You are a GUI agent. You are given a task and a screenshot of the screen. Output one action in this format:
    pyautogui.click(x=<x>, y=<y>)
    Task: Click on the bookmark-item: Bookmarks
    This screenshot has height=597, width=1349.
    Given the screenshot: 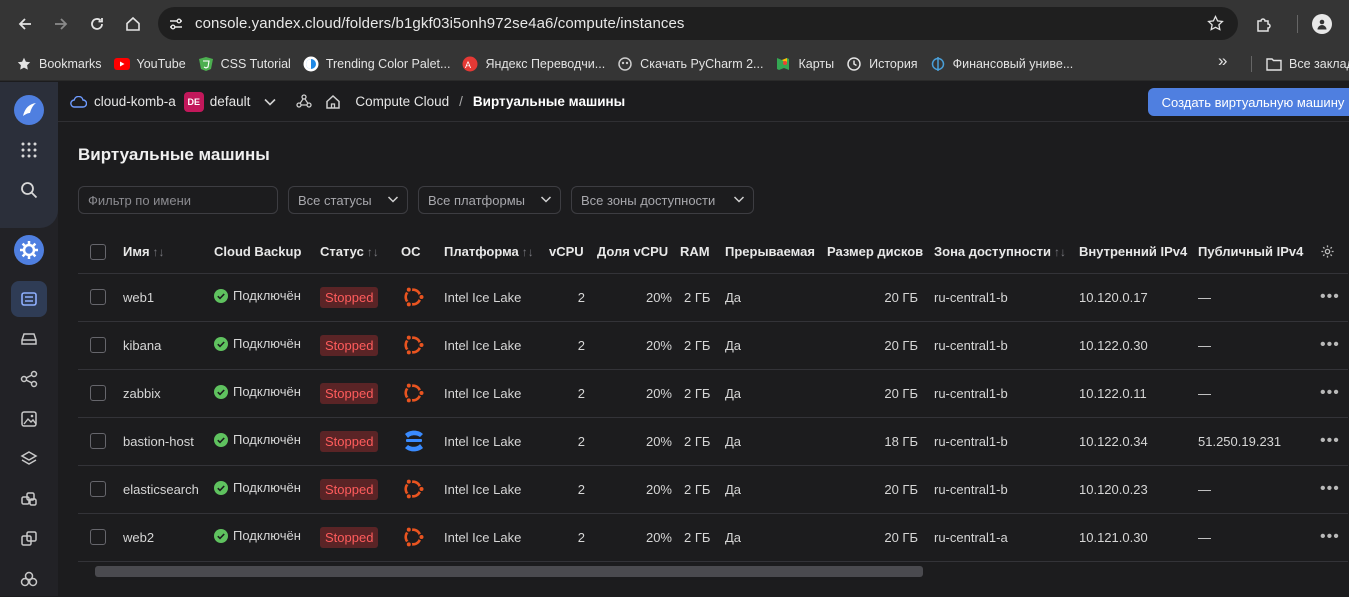 What is the action you would take?
    pyautogui.click(x=59, y=64)
    